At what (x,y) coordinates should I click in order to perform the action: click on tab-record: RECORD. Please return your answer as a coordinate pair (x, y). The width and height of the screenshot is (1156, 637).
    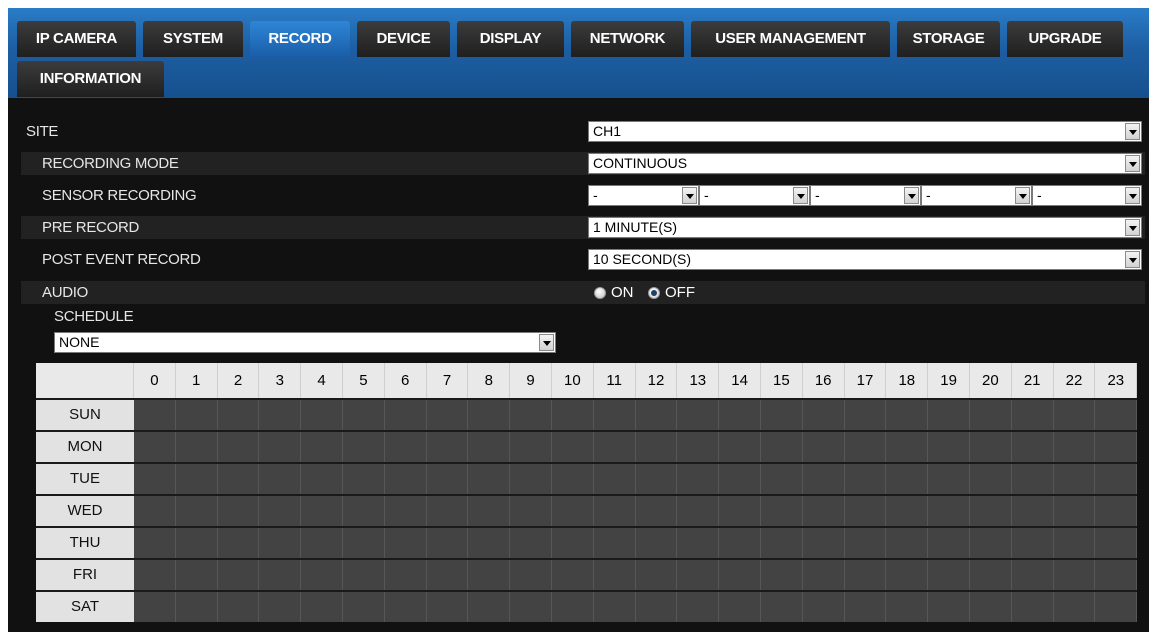
    Looking at the image, I should click on (300, 39).